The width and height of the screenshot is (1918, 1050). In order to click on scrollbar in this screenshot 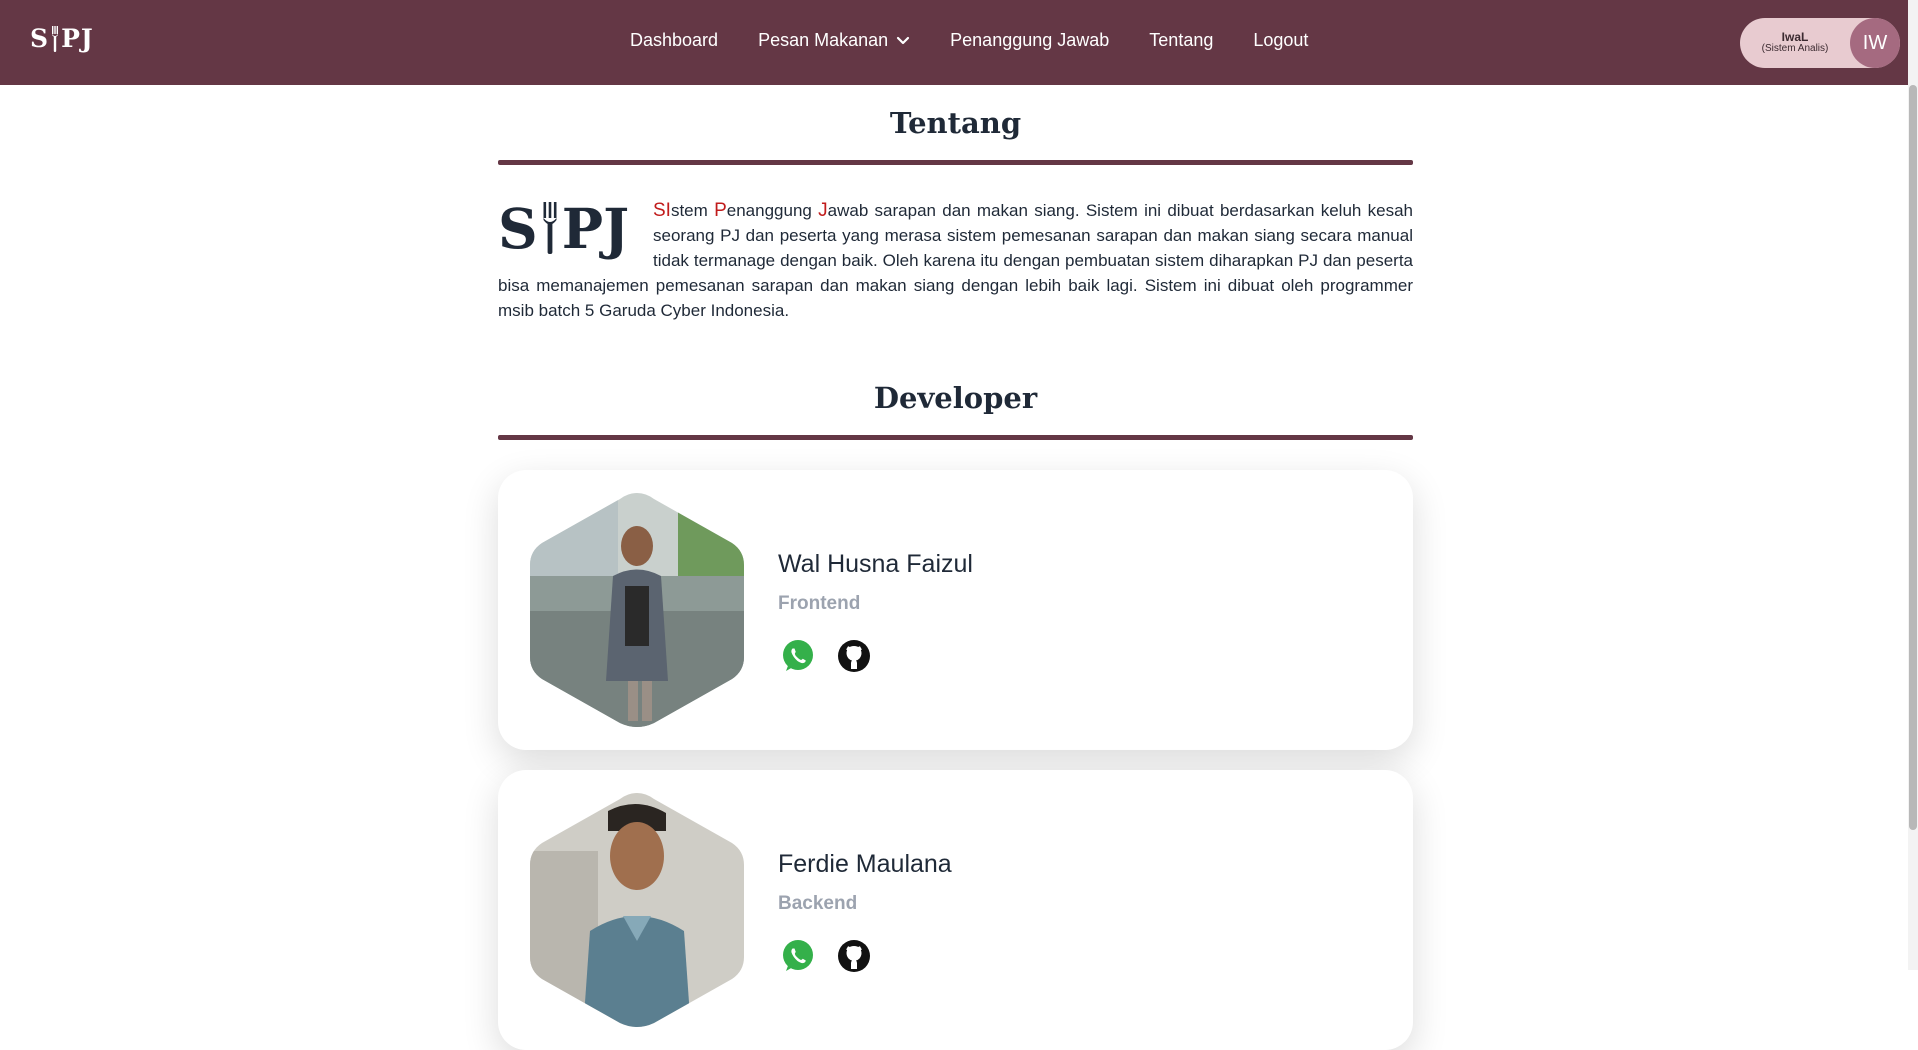, I will do `click(1913, 485)`.